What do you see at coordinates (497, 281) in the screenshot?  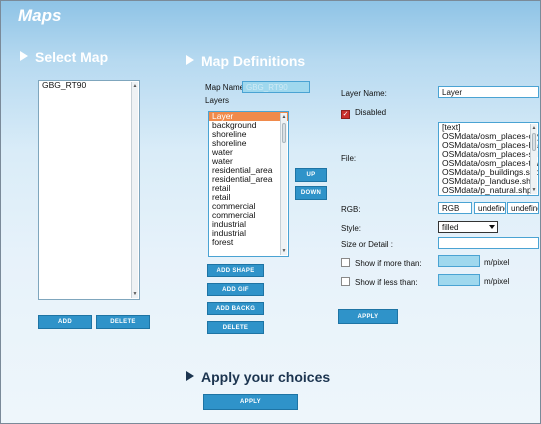 I see `show-less-unit: m/pixel` at bounding box center [497, 281].